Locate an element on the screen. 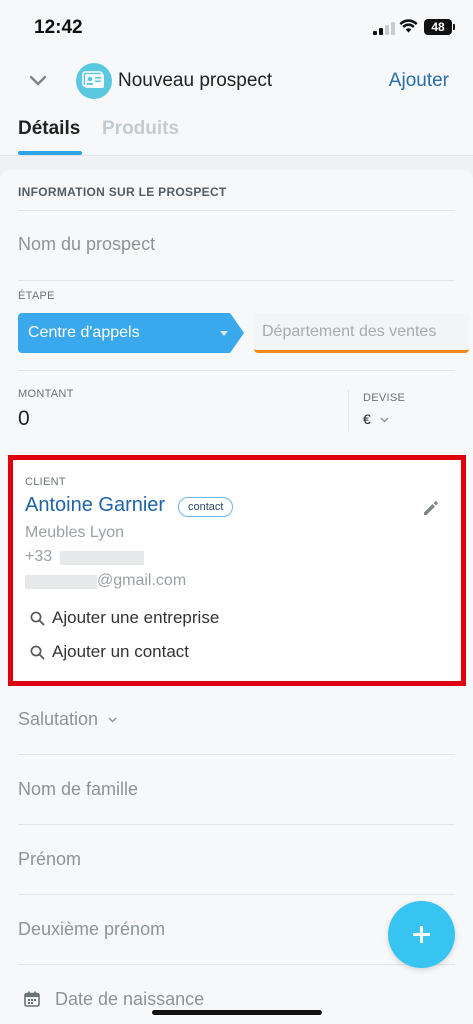 This screenshot has width=473, height=1024. middle-name-field: Deuxième prénom is located at coordinates (91, 929).